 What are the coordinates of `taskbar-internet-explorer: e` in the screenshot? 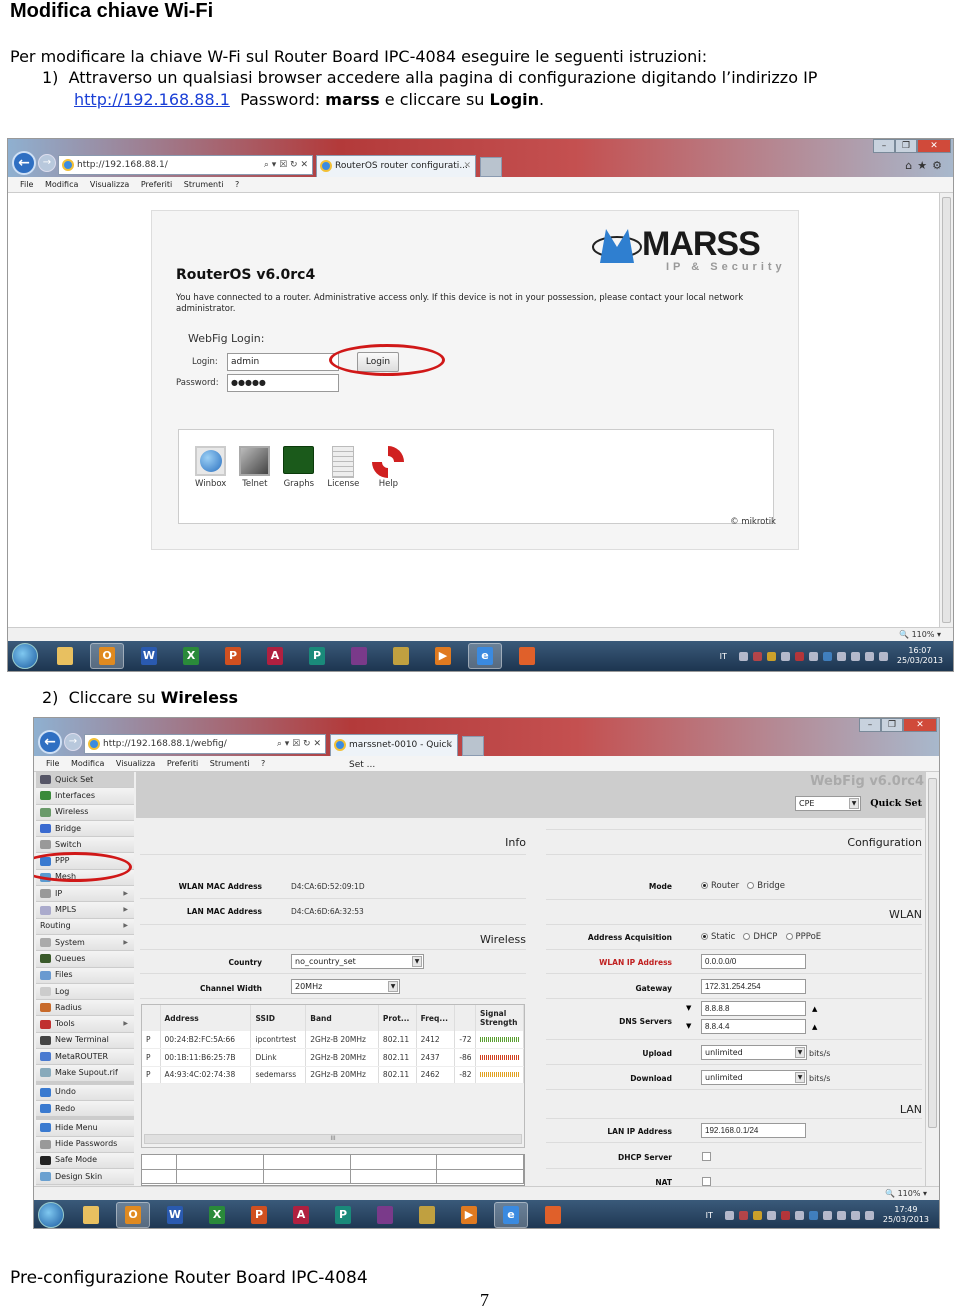 It's located at (511, 1215).